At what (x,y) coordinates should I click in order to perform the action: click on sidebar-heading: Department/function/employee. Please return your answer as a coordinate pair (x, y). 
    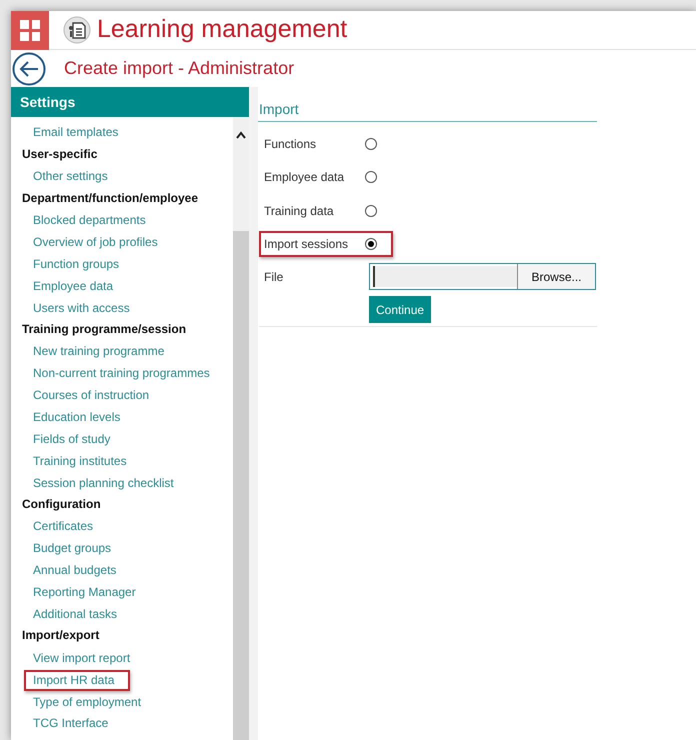
    Looking at the image, I should click on (111, 198).